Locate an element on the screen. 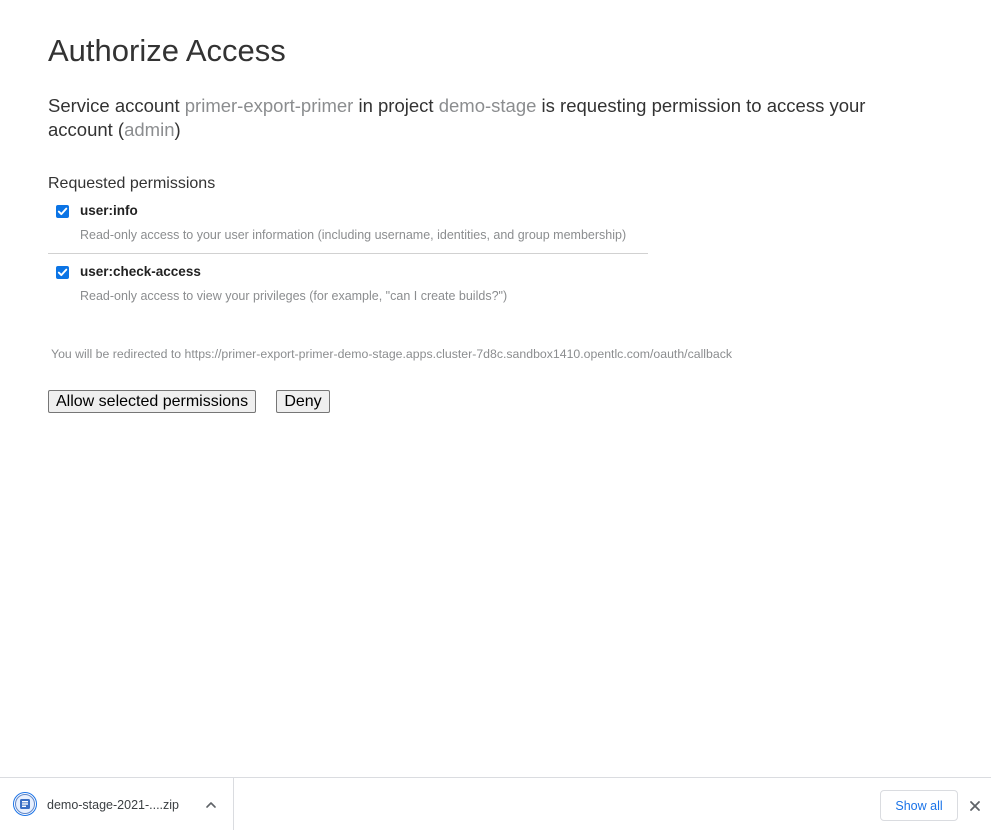 The height and width of the screenshot is (830, 991). download-bar: demo-stage-2021-....zip Show all is located at coordinates (495, 803).